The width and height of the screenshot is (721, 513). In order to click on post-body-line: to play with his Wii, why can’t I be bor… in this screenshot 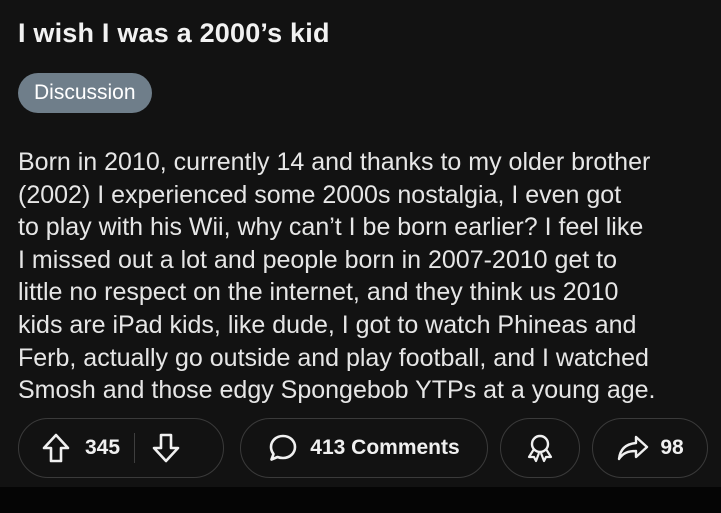, I will do `click(331, 227)`.